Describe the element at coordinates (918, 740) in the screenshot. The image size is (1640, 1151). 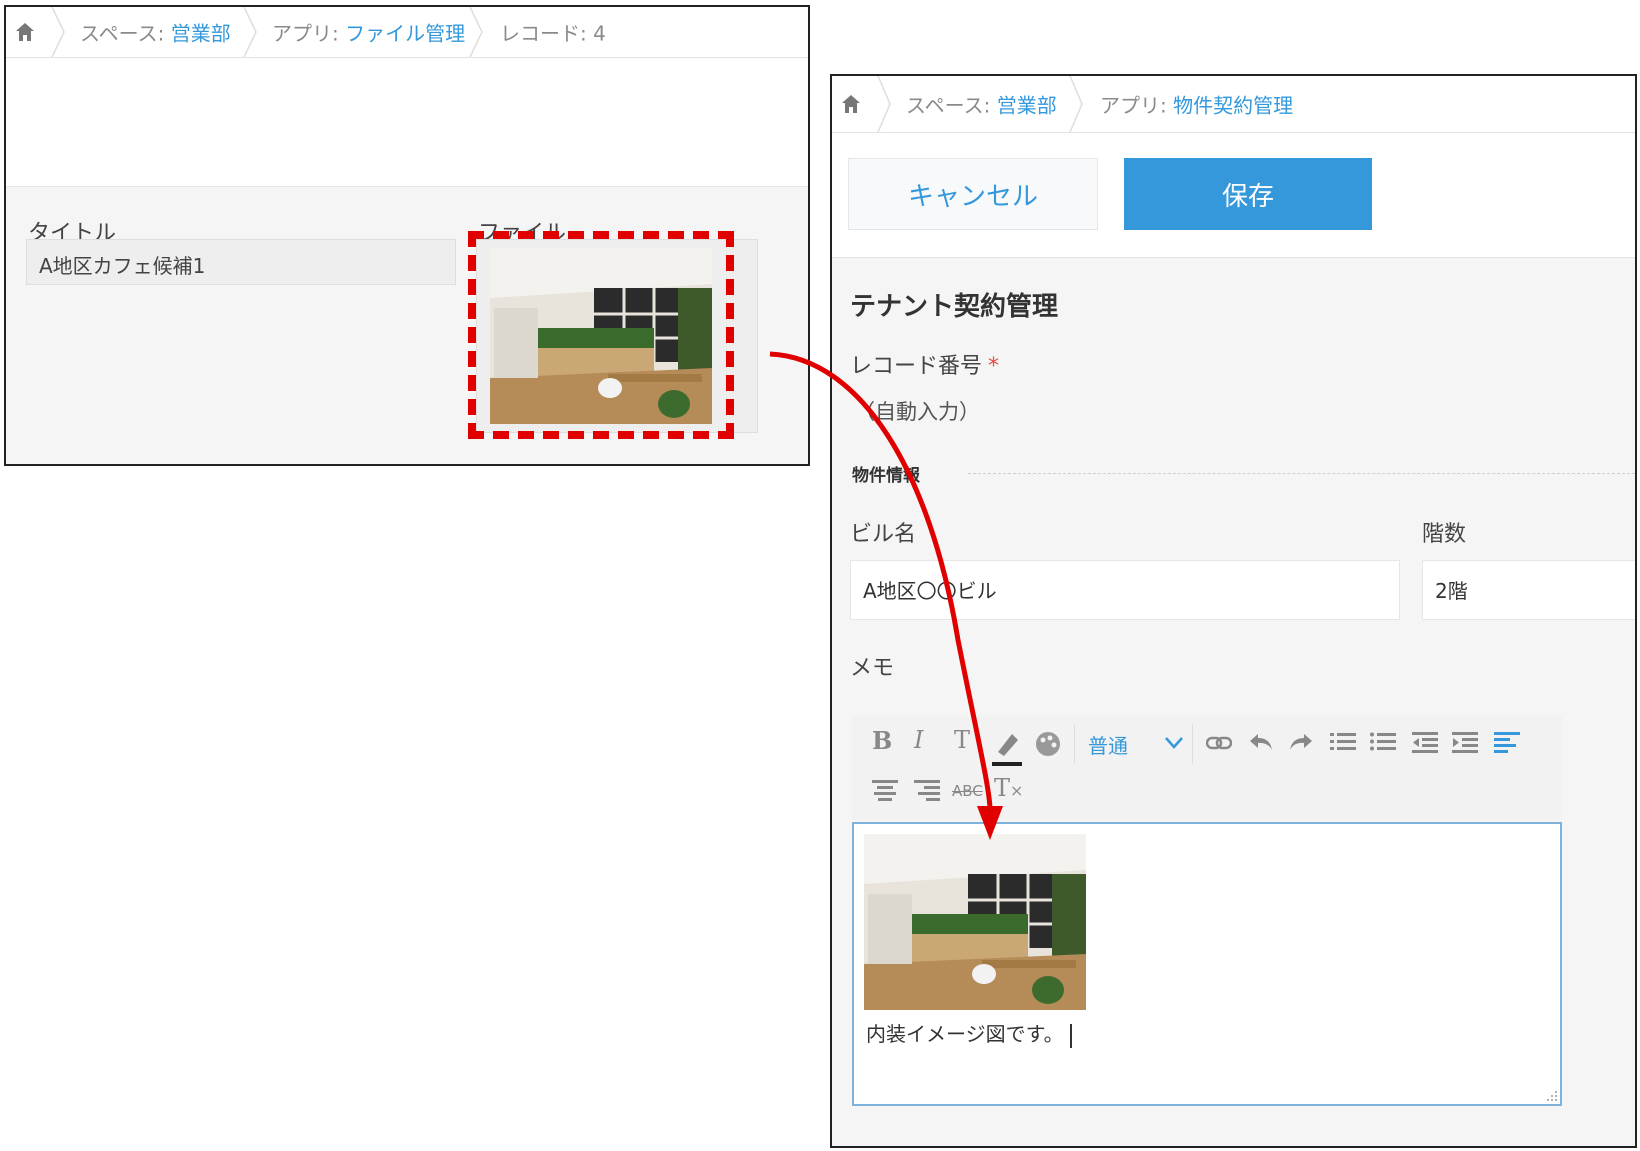
I see `italic-button: I` at that location.